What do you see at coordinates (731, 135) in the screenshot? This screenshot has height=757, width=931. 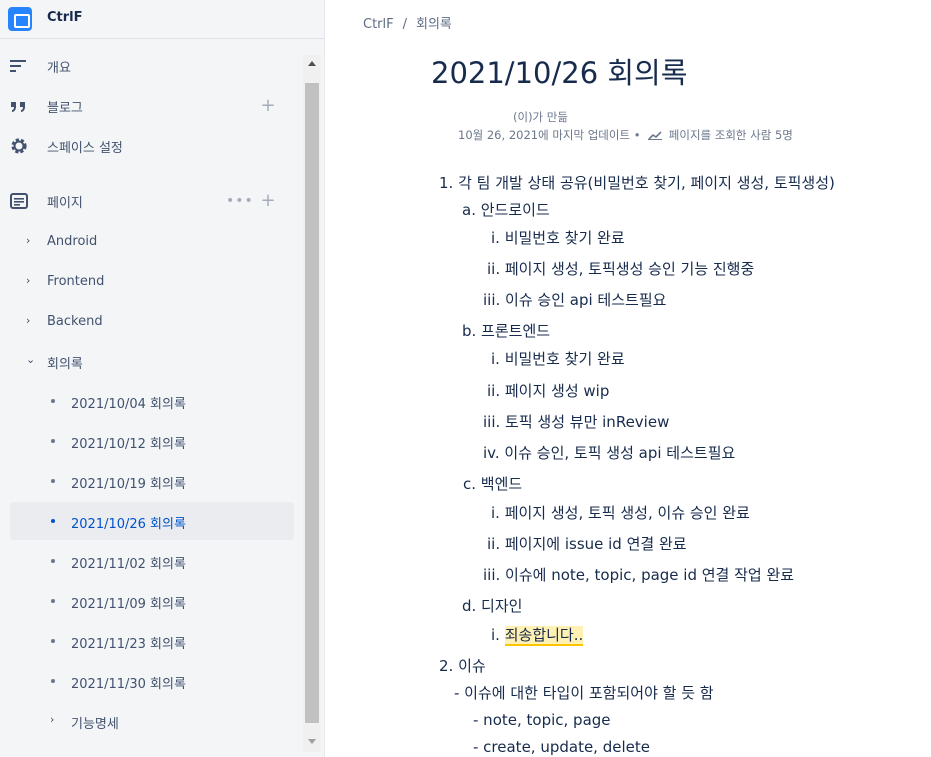 I see `page-views: 페이지를 조회한 사람 5명` at bounding box center [731, 135].